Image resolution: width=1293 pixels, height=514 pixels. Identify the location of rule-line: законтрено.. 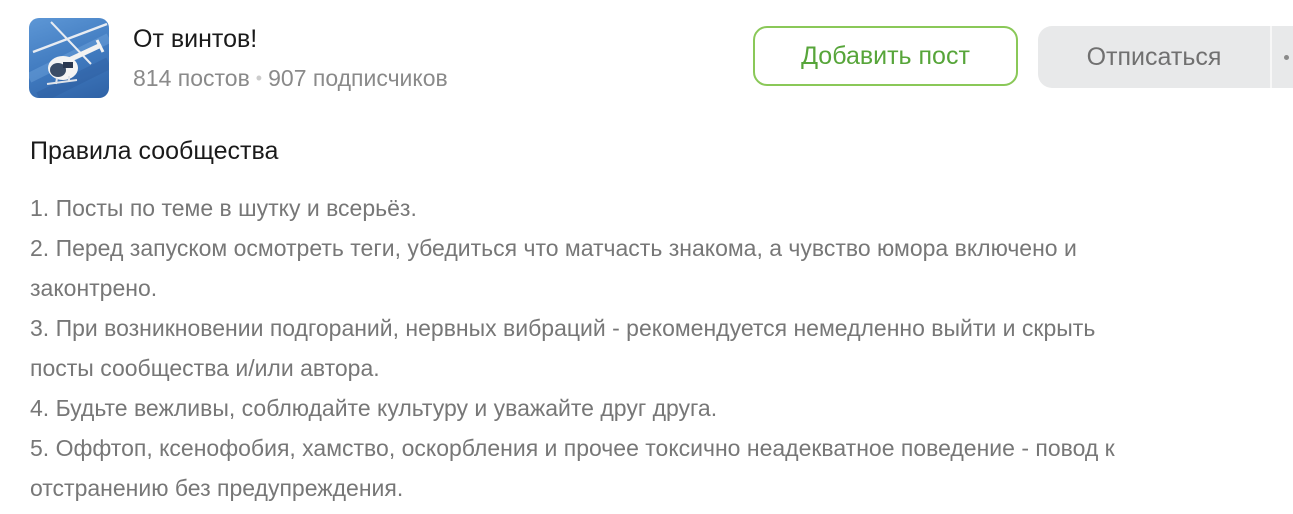
(94, 288).